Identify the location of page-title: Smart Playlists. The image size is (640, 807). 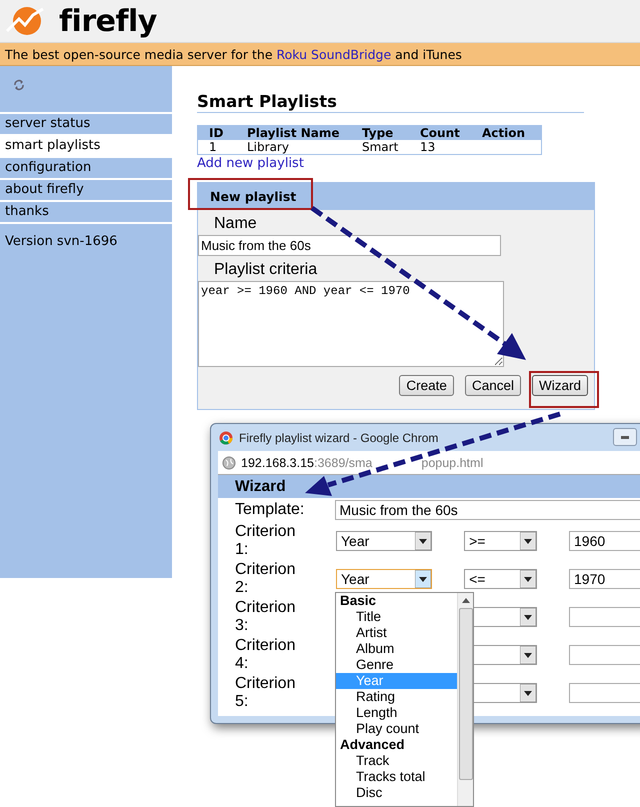
(390, 102).